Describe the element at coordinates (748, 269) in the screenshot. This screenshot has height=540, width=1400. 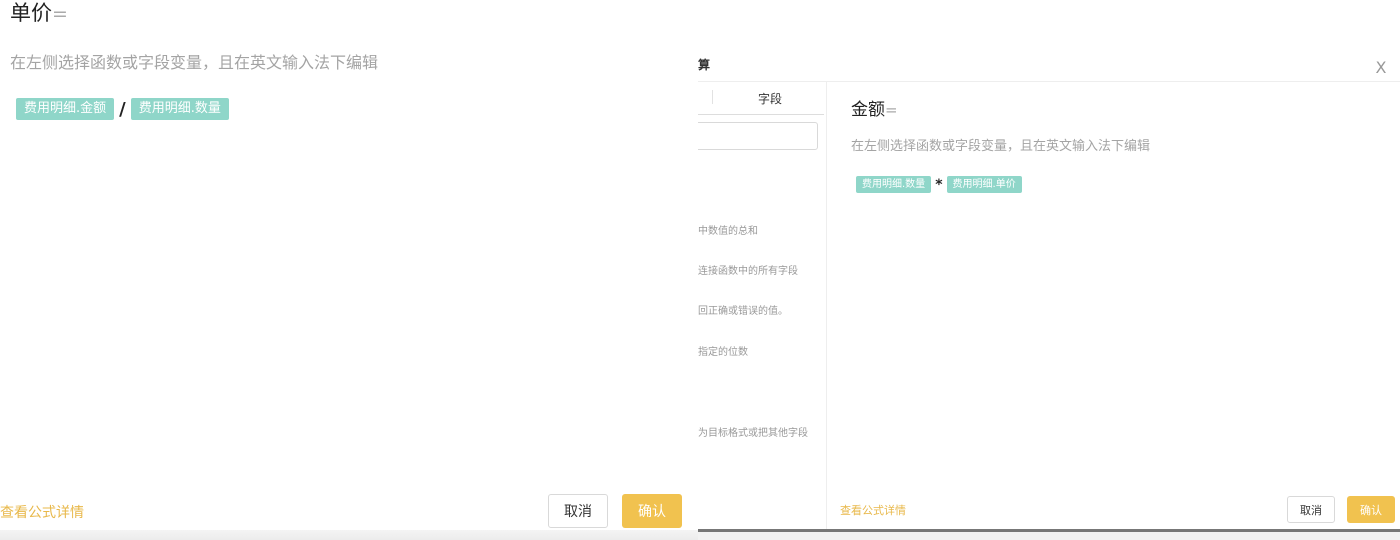
I see `function-item-concat: 连接函数中的所有字段` at that location.